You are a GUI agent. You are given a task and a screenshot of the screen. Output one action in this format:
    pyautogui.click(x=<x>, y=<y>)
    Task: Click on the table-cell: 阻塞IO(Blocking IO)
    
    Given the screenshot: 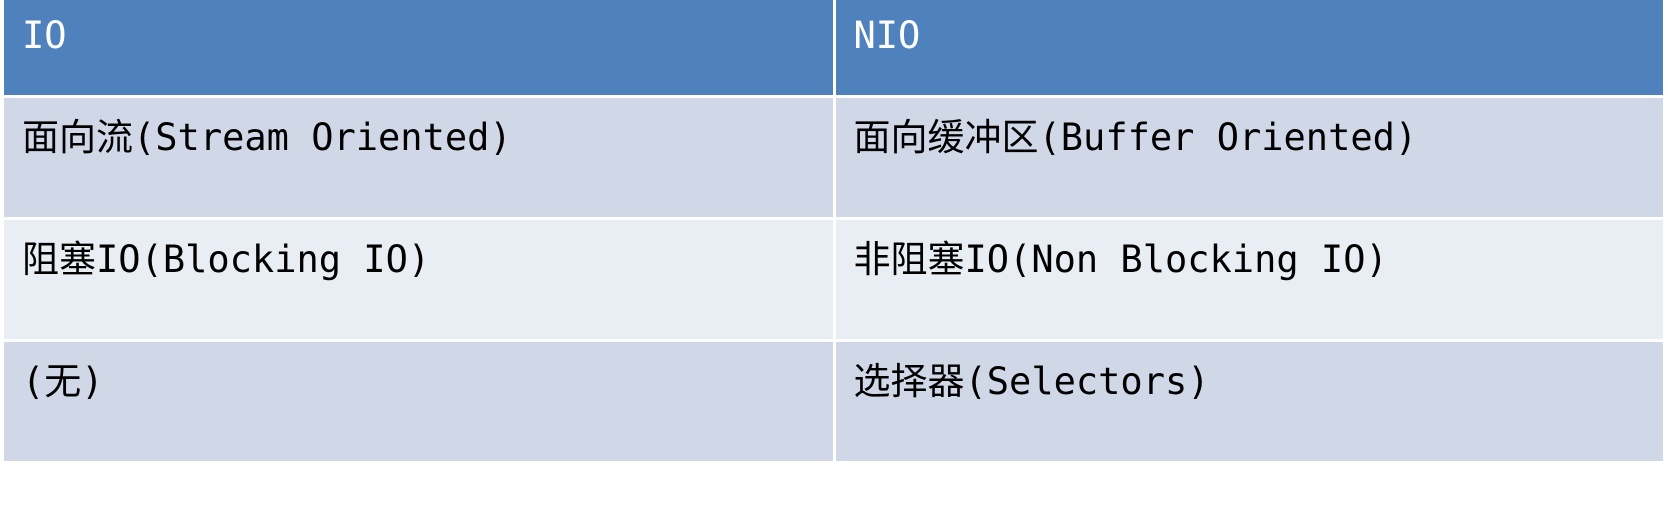 What is the action you would take?
    pyautogui.click(x=420, y=279)
    